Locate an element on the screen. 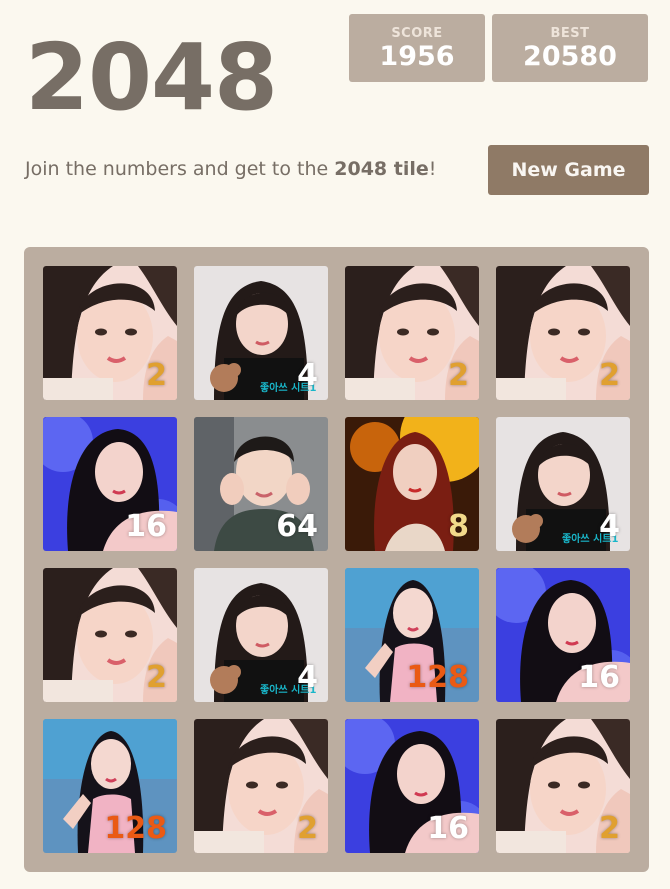 The width and height of the screenshot is (670, 889). tile-2-1: 좋아쓰 시트1 4 is located at coordinates (261, 635).